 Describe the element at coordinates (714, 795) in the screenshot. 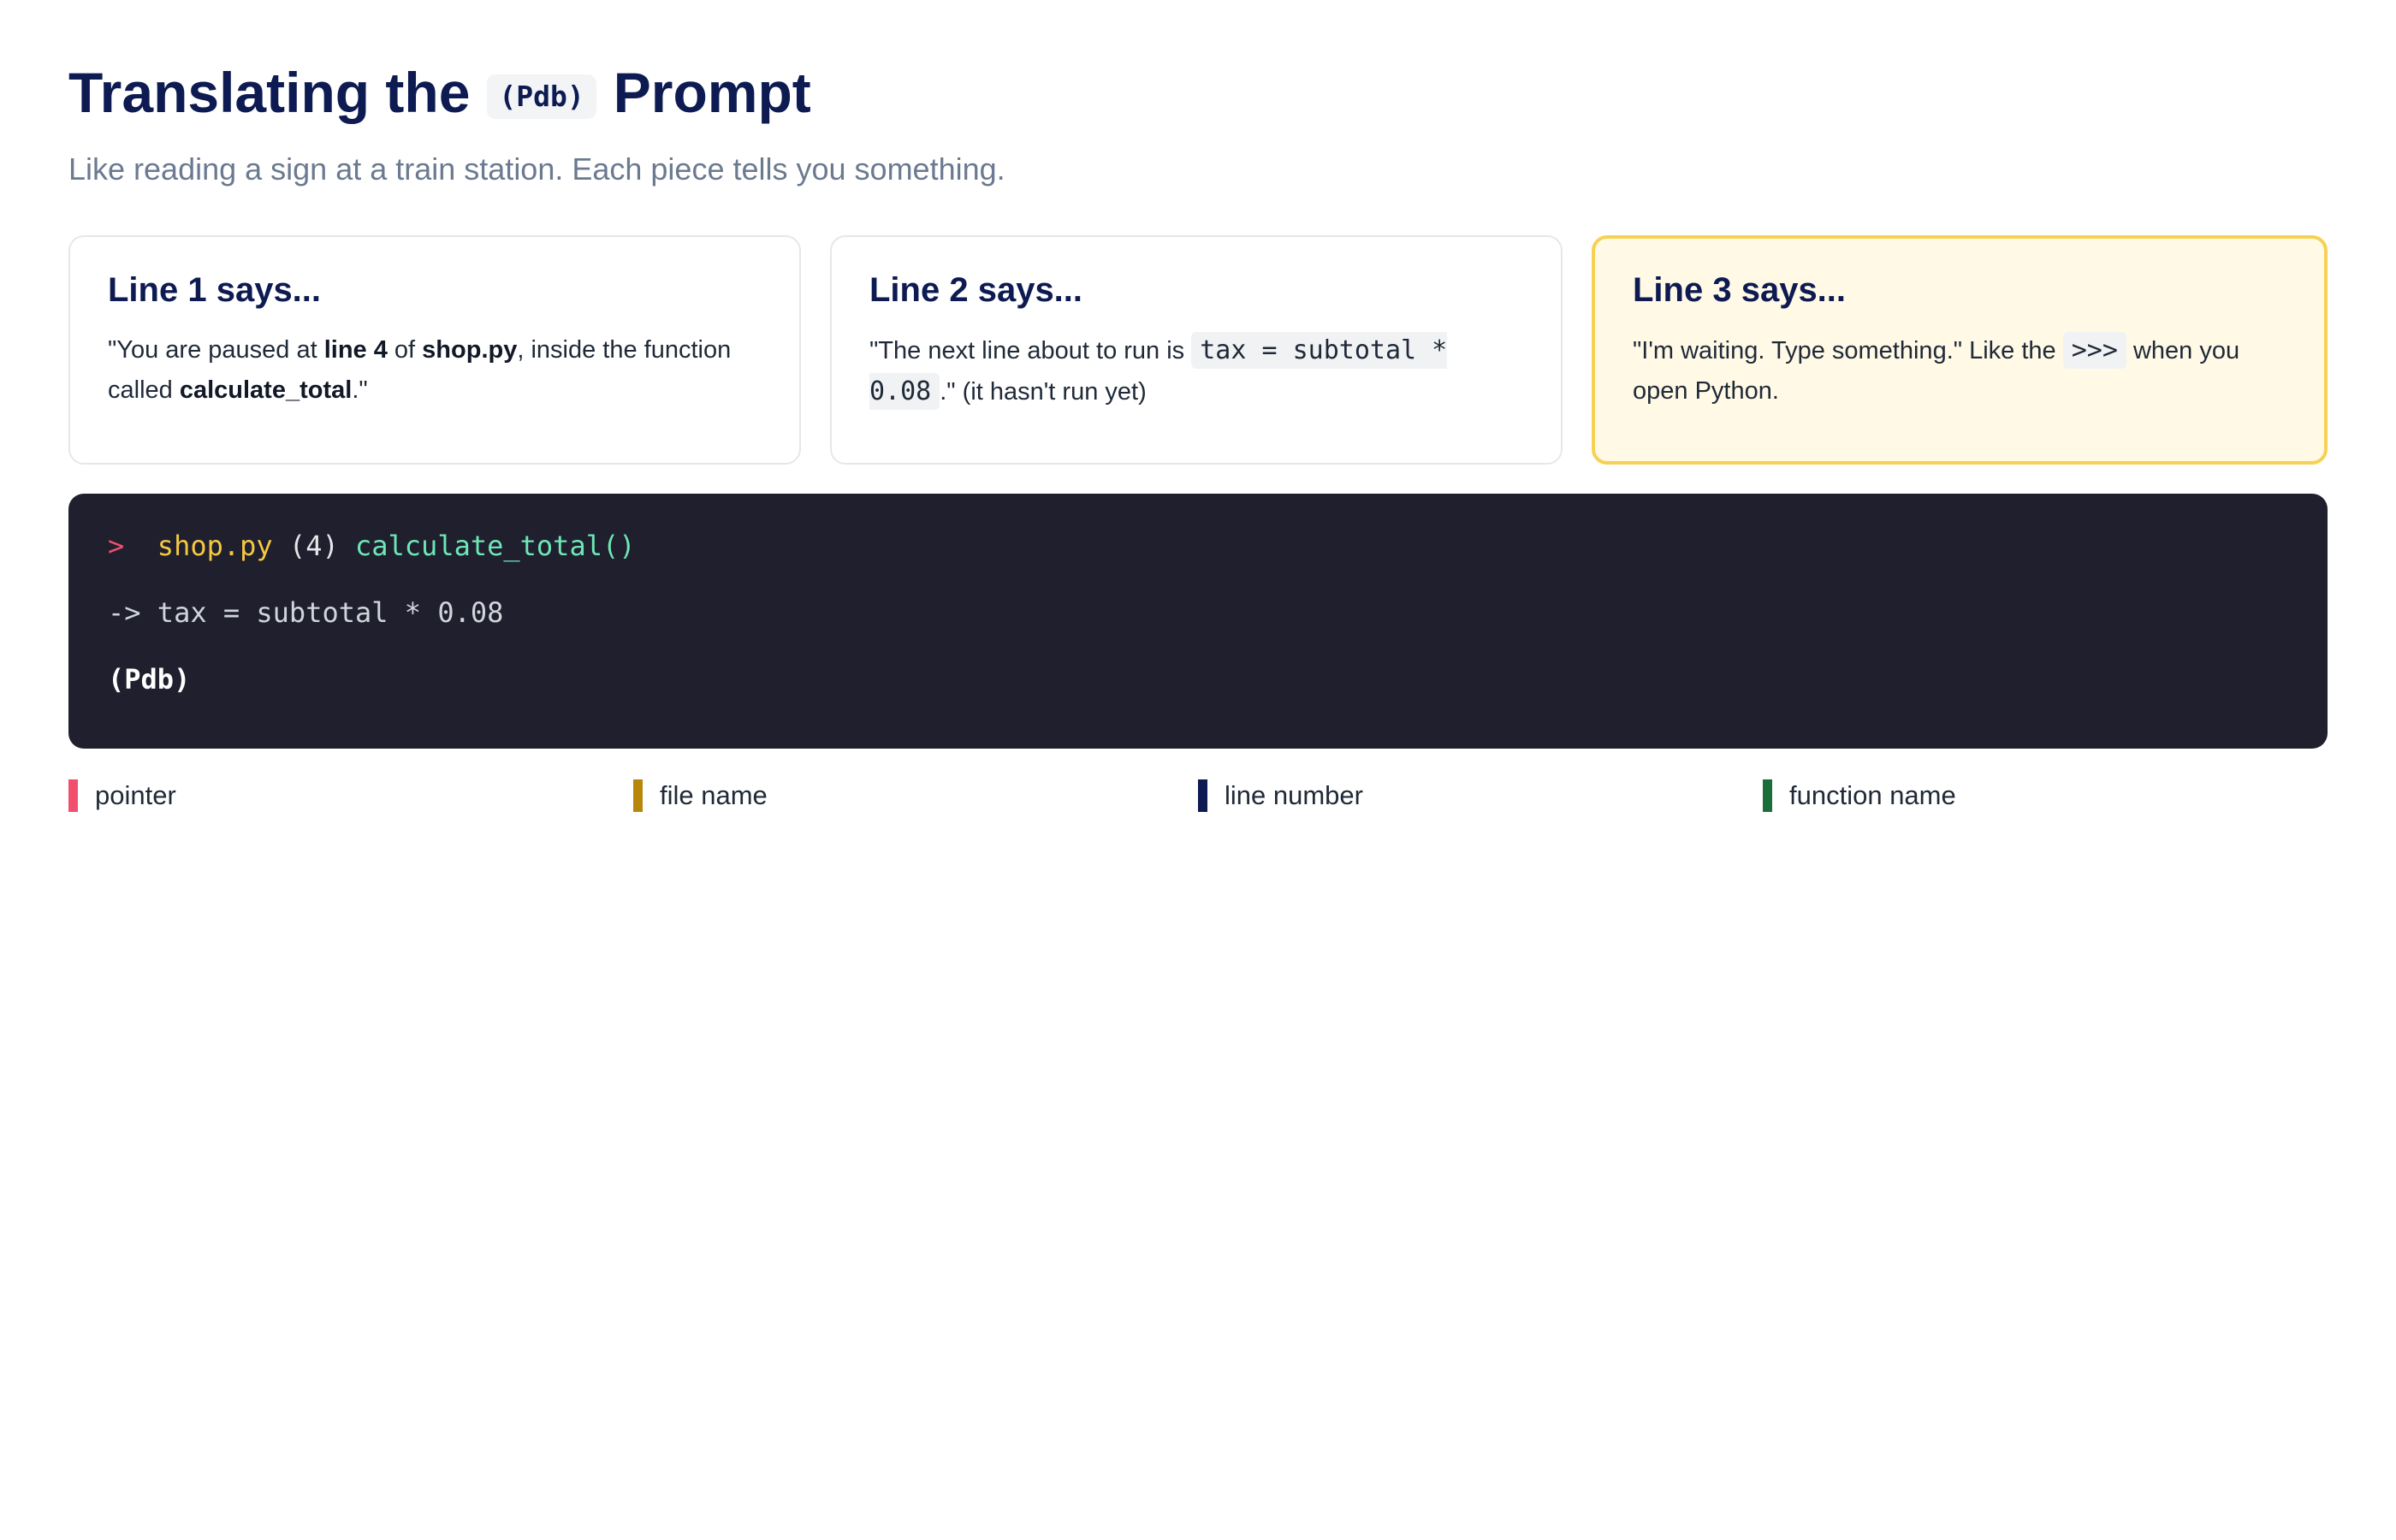

I see `legend-label: file name` at that location.